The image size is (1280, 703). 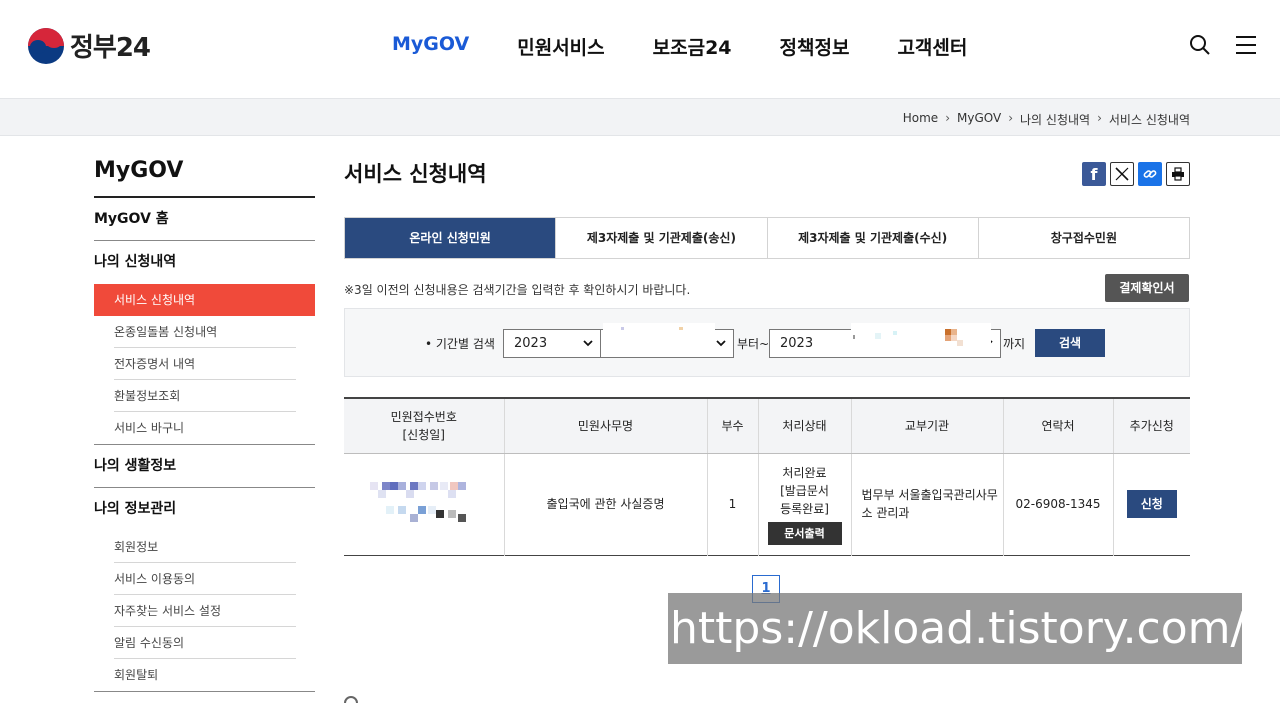 I want to click on search-button: 검색, so click(x=1070, y=343).